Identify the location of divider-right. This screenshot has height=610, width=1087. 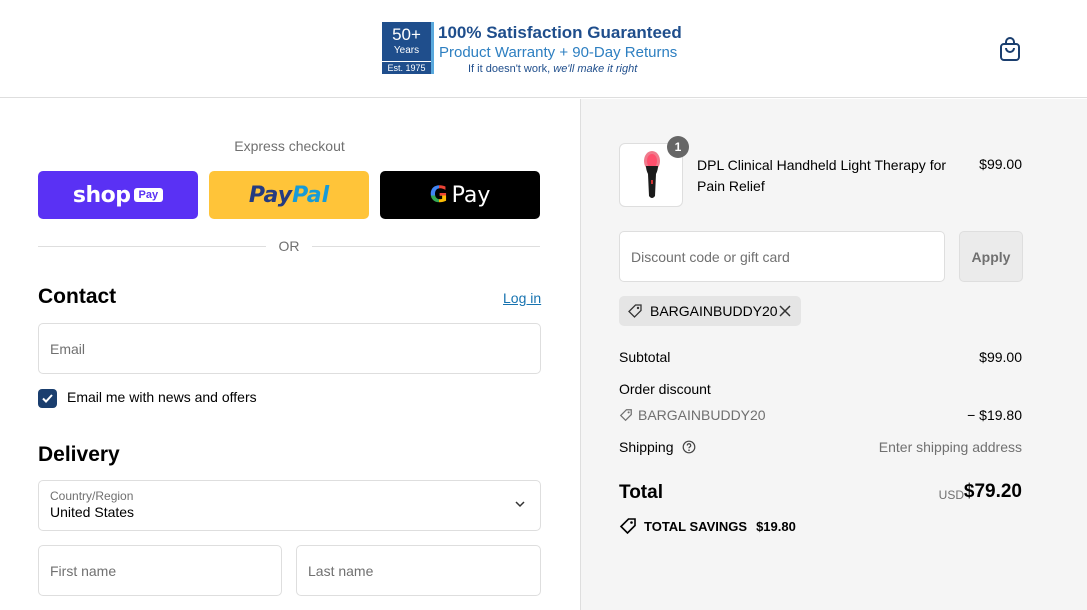
(426, 246).